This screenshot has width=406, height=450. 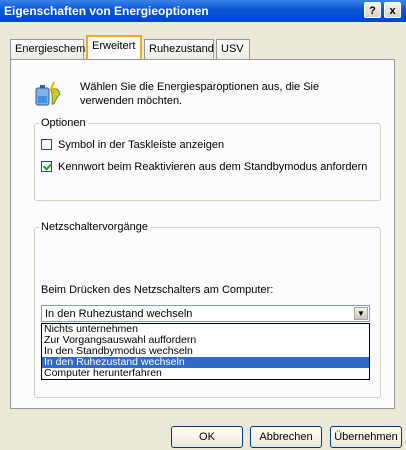 What do you see at coordinates (366, 437) in the screenshot?
I see `apply-button: Übernehmen` at bounding box center [366, 437].